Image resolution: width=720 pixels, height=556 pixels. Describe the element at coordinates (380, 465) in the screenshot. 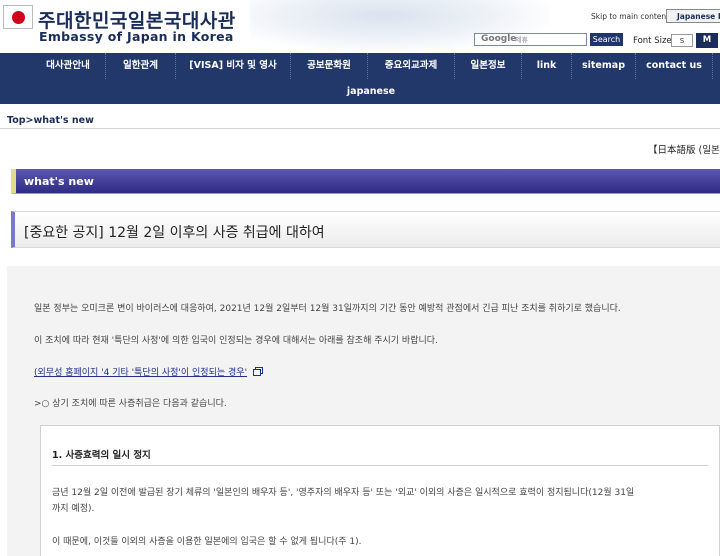

I see `box-divider` at that location.